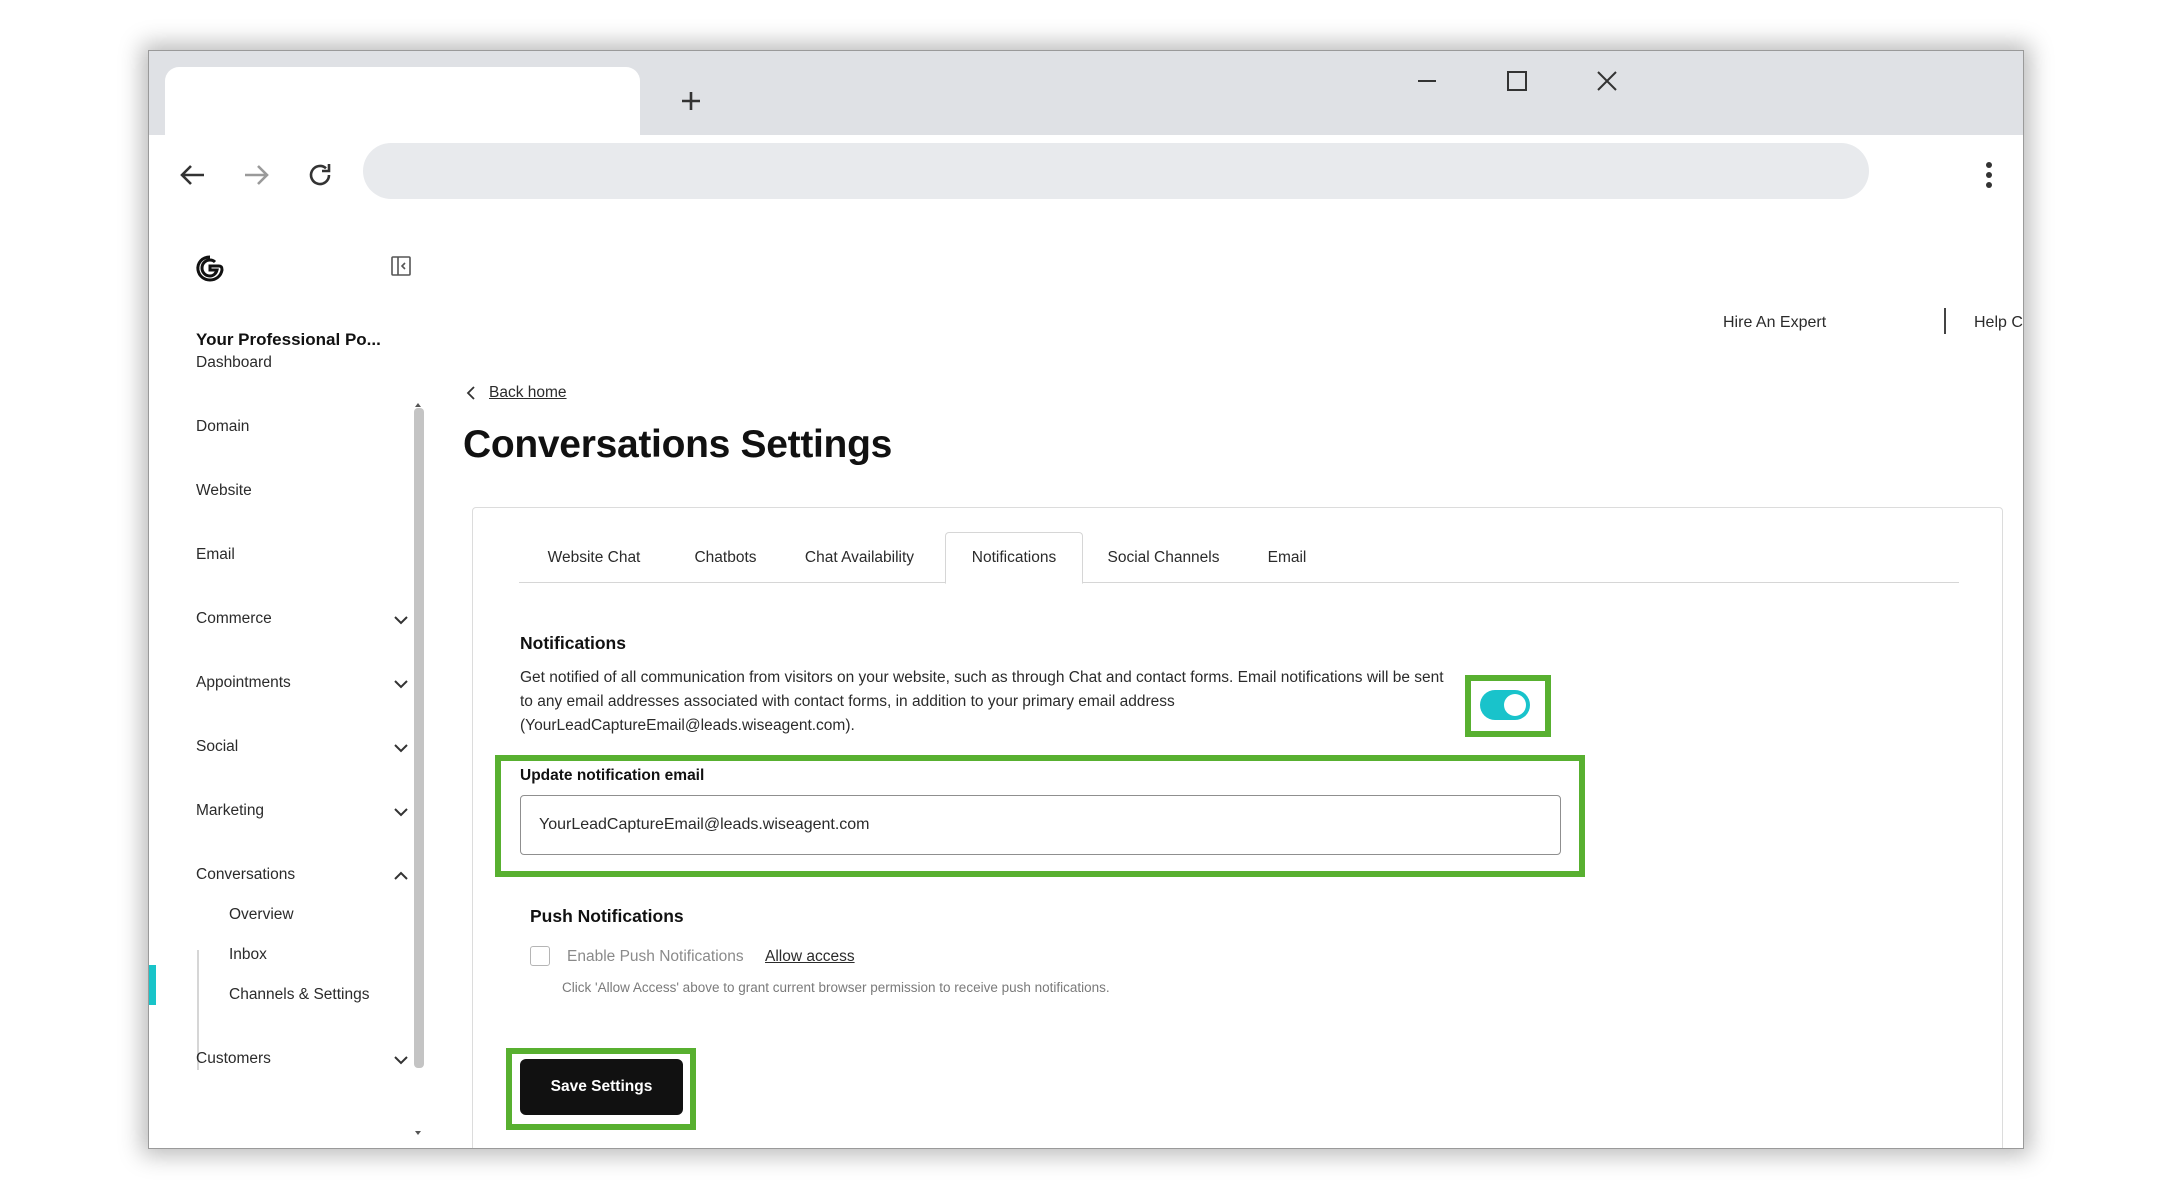 The height and width of the screenshot is (1199, 2170). What do you see at coordinates (594, 557) in the screenshot?
I see `tab-website-chat: Website Chat` at bounding box center [594, 557].